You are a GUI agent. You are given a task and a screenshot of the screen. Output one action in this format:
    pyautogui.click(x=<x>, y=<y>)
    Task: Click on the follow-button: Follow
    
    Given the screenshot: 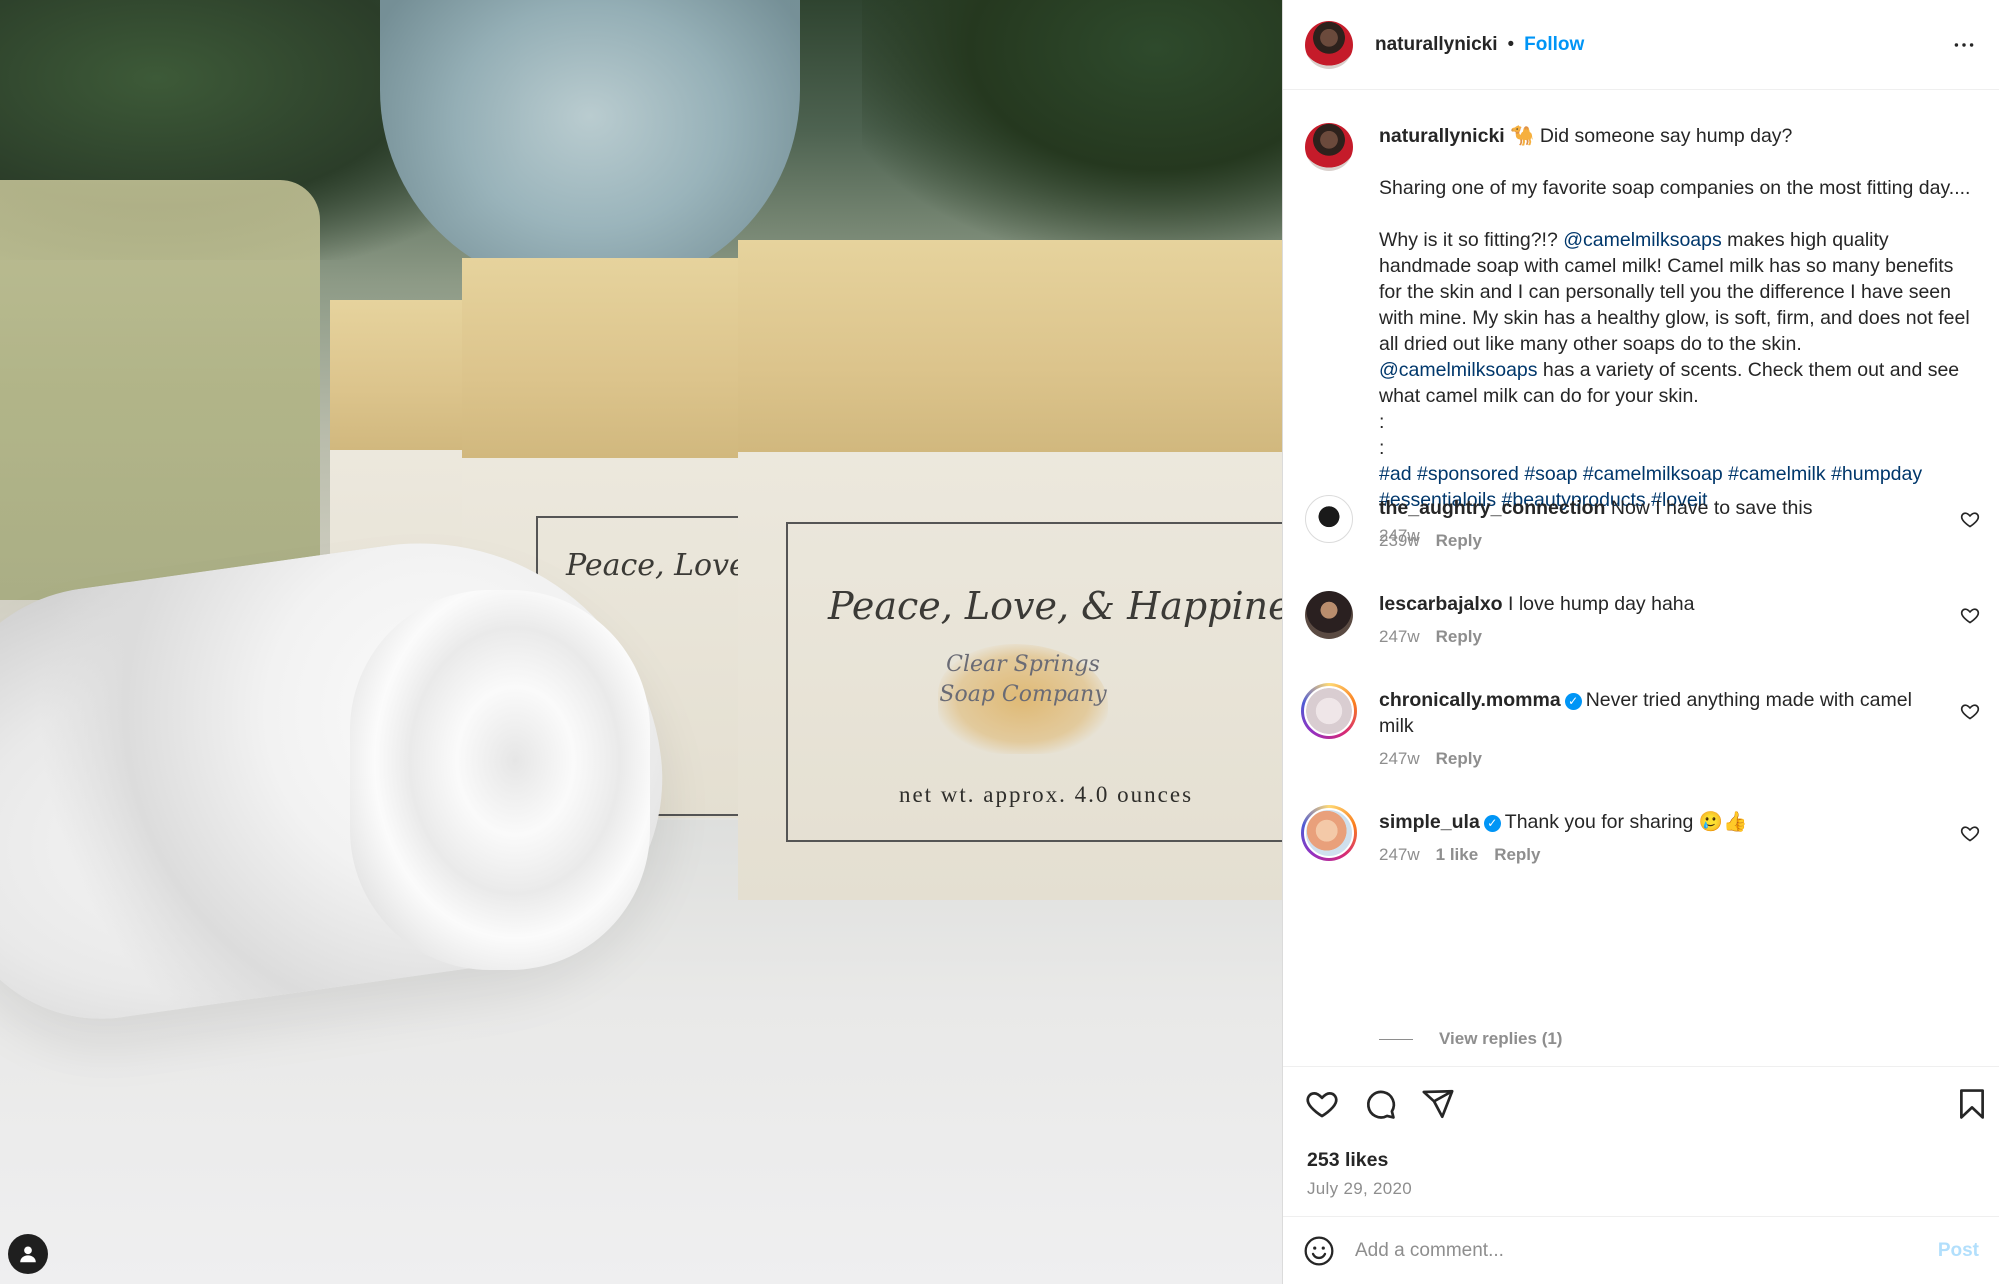 What is the action you would take?
    pyautogui.click(x=1554, y=45)
    